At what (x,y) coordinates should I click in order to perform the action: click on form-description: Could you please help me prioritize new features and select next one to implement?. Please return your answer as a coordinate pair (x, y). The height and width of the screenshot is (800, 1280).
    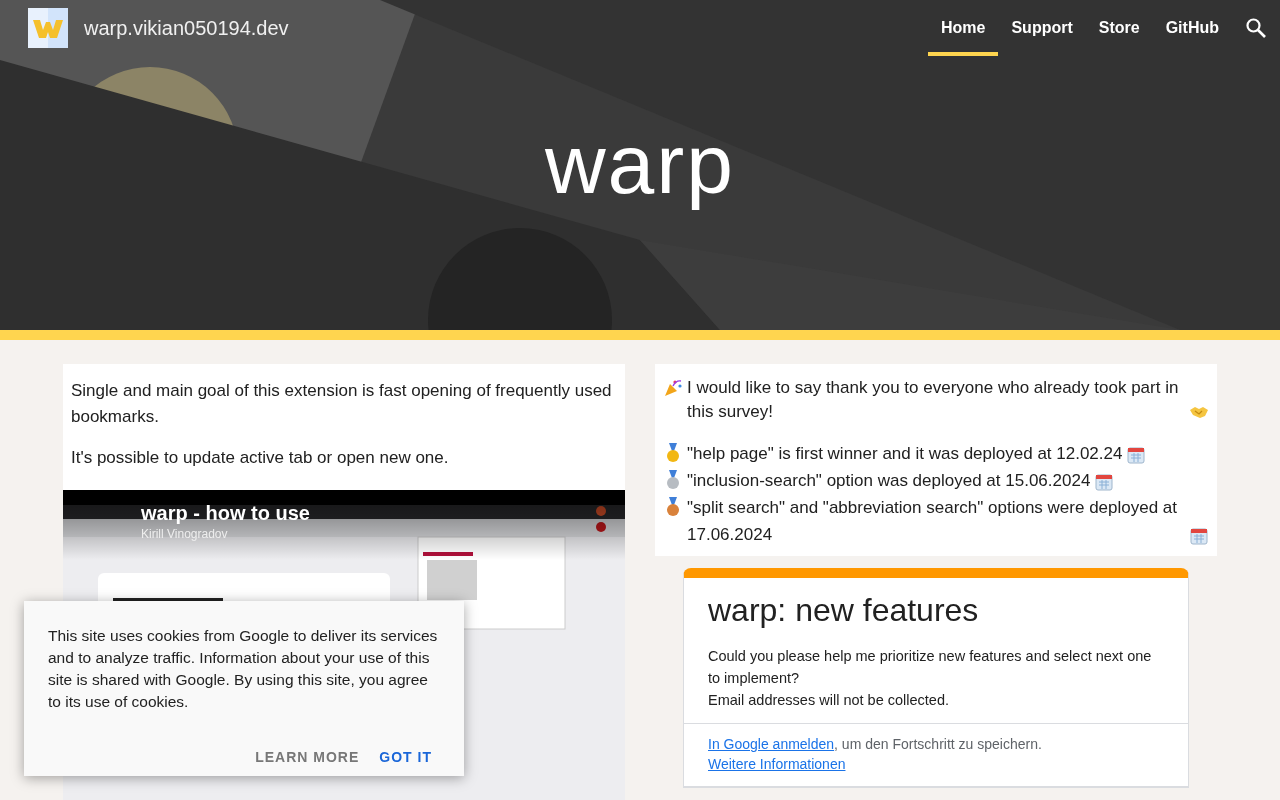
    Looking at the image, I should click on (930, 667).